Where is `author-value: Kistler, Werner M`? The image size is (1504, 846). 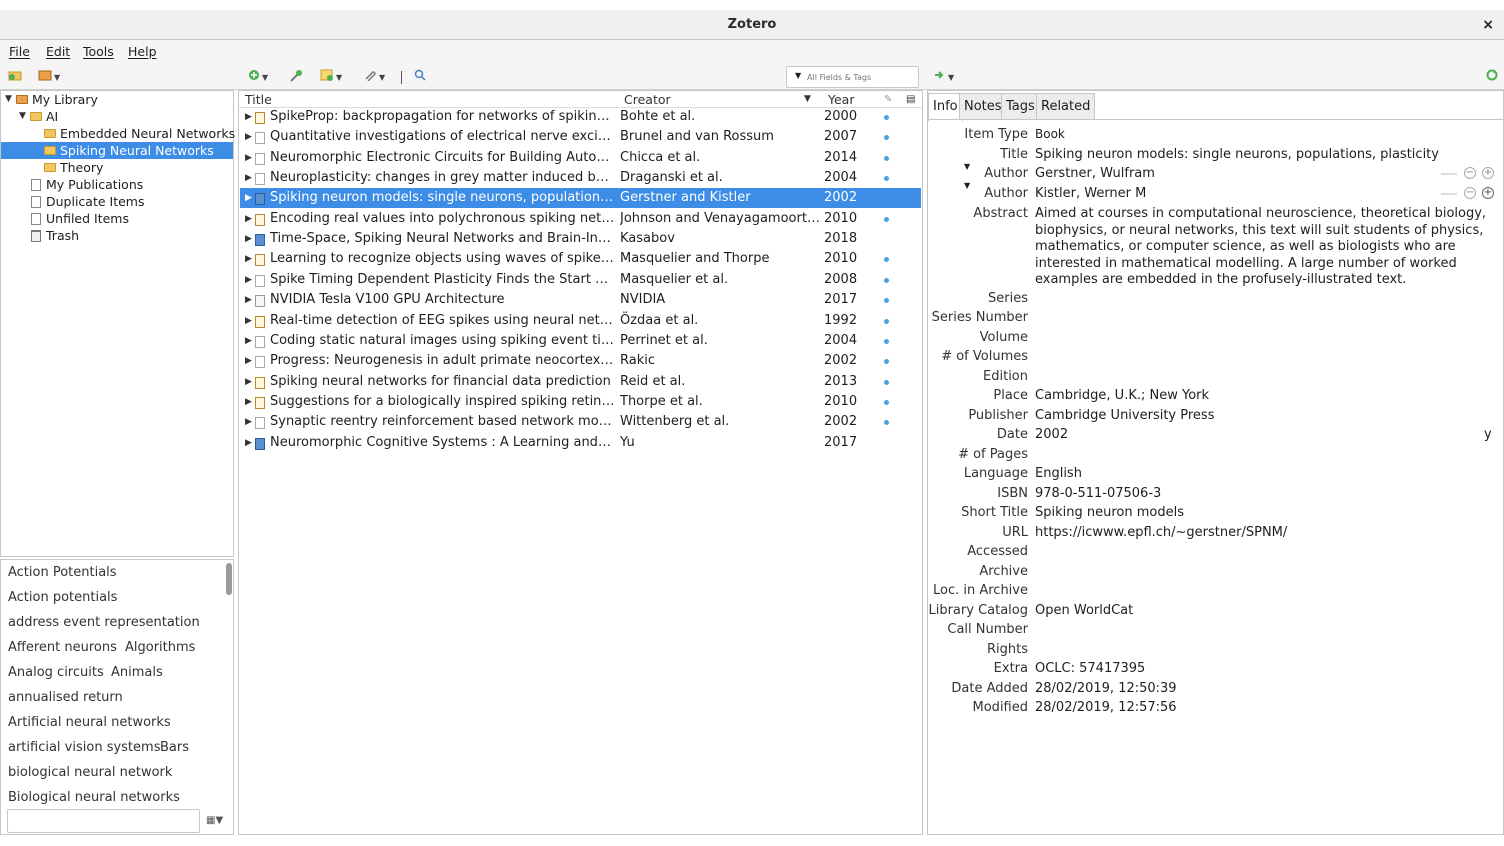 author-value: Kistler, Werner M is located at coordinates (1090, 193).